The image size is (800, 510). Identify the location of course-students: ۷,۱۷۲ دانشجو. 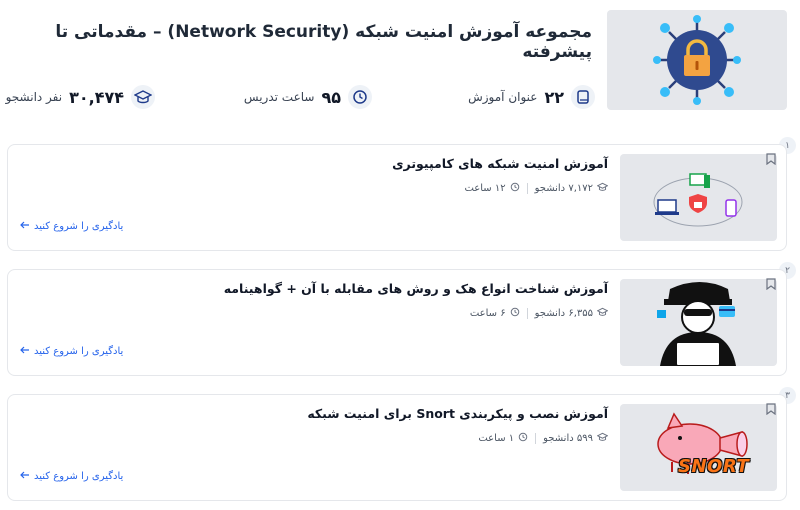
(563, 188).